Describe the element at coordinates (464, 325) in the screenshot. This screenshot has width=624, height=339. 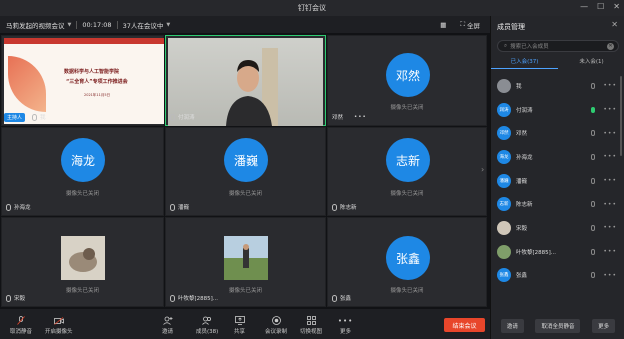
I see `end-meeting-button: 结束会议` at that location.